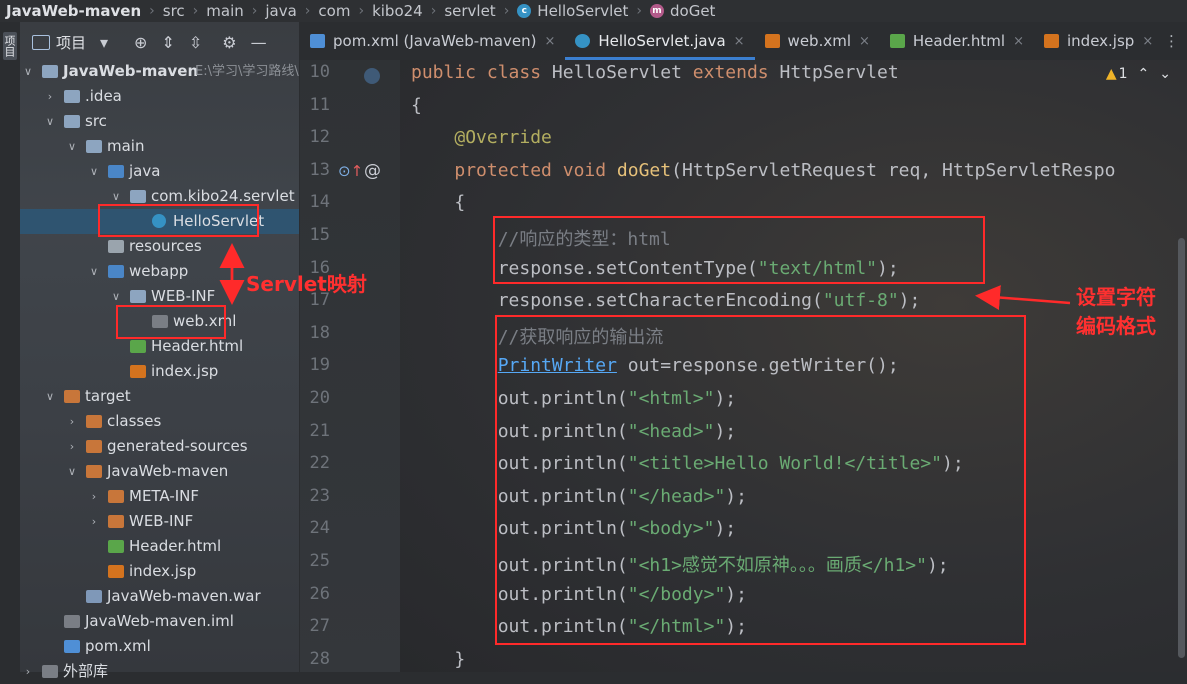 Image resolution: width=1187 pixels, height=684 pixels. What do you see at coordinates (229, 42) in the screenshot?
I see `gear-icon: ⚙` at bounding box center [229, 42].